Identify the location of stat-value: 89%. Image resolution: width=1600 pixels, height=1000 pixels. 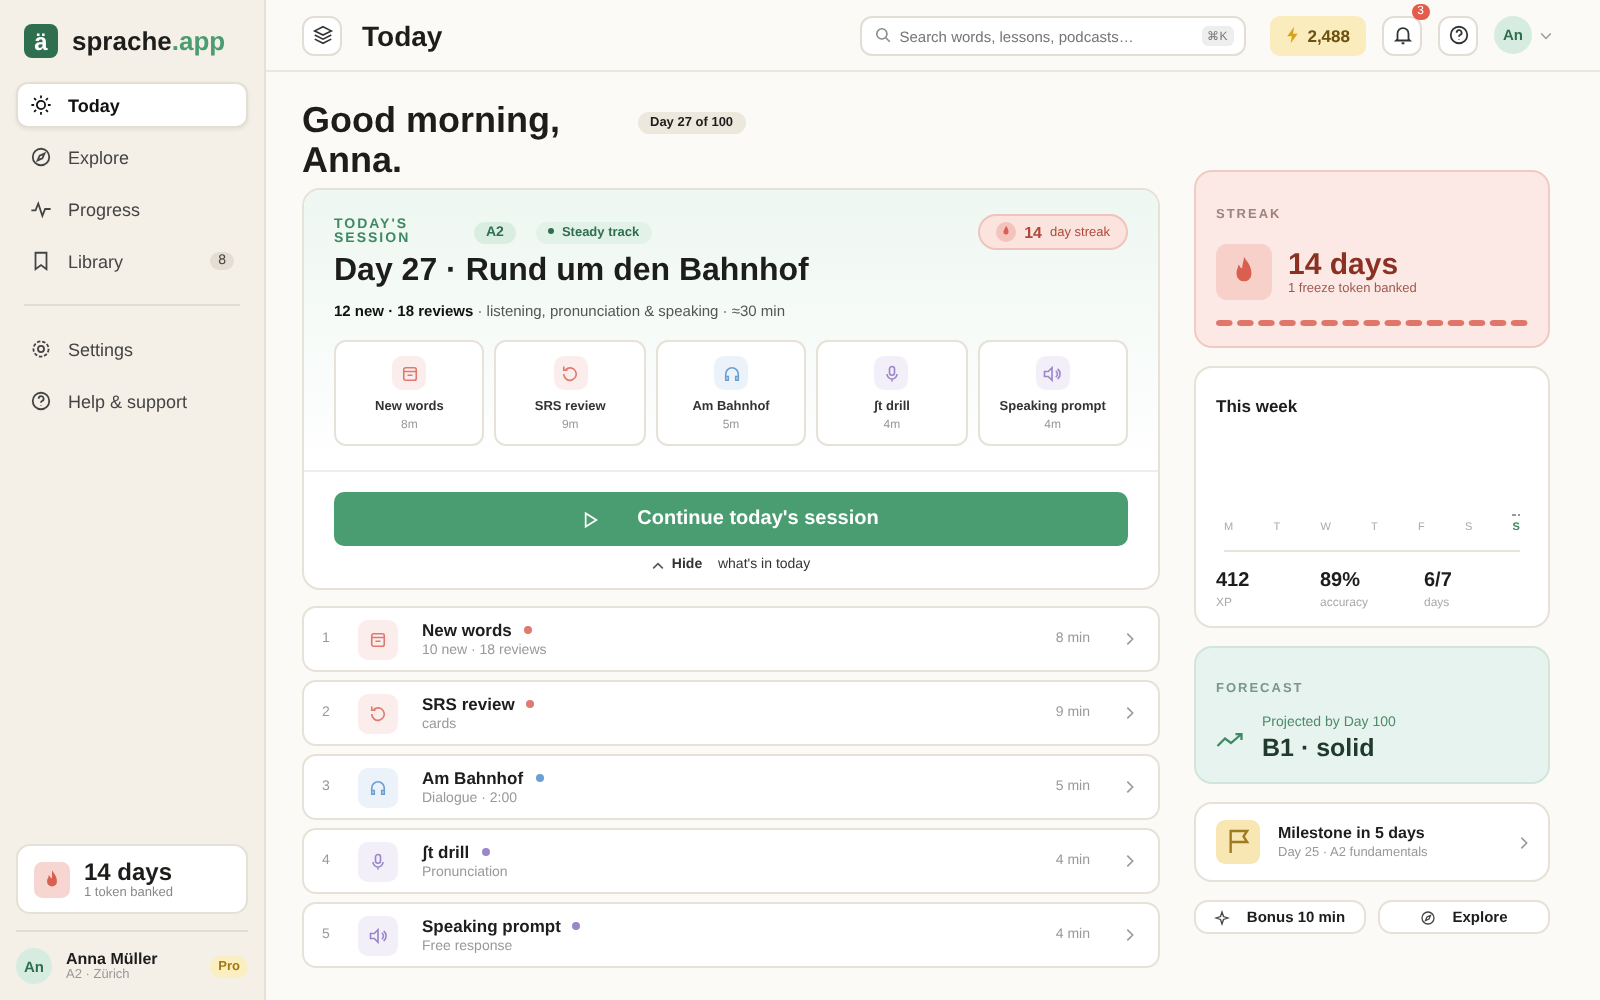
(1341, 581).